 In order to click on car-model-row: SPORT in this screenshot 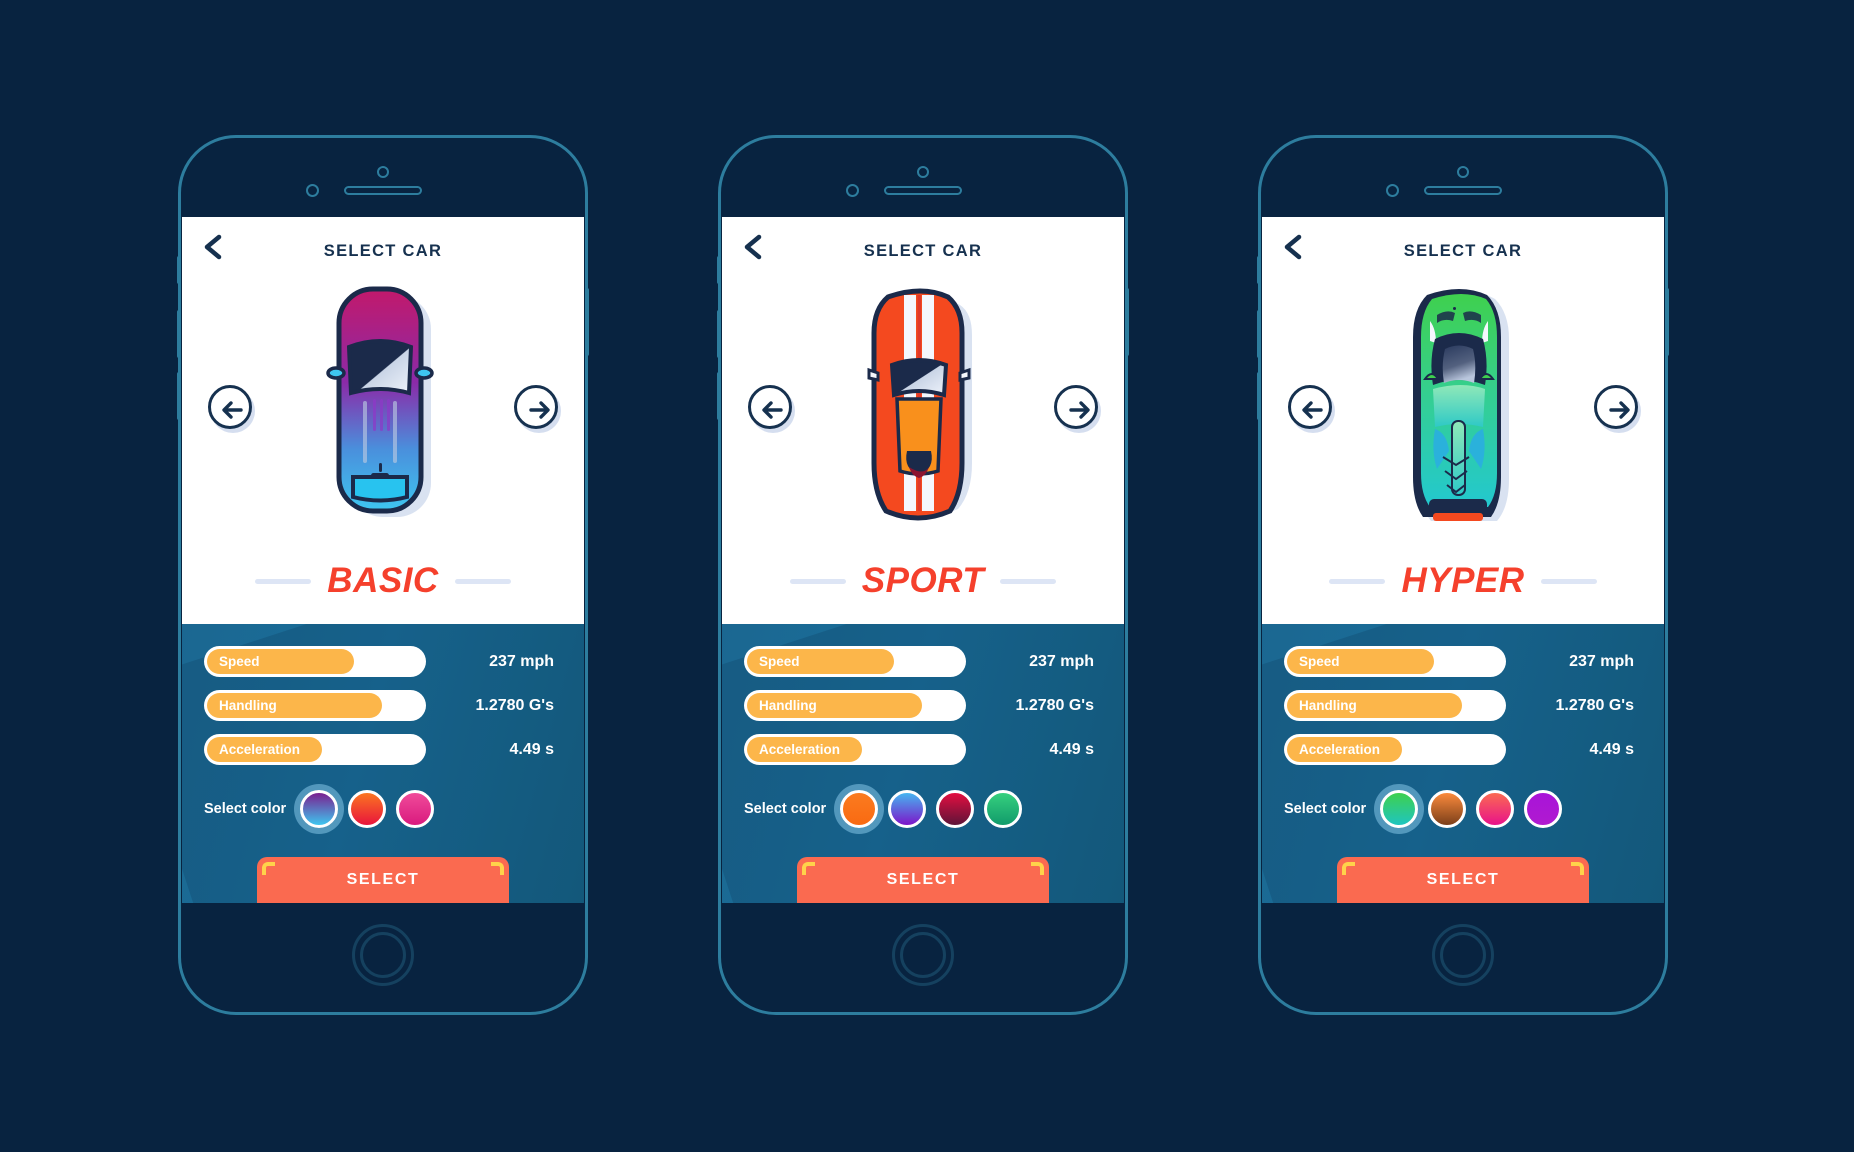, I will do `click(923, 581)`.